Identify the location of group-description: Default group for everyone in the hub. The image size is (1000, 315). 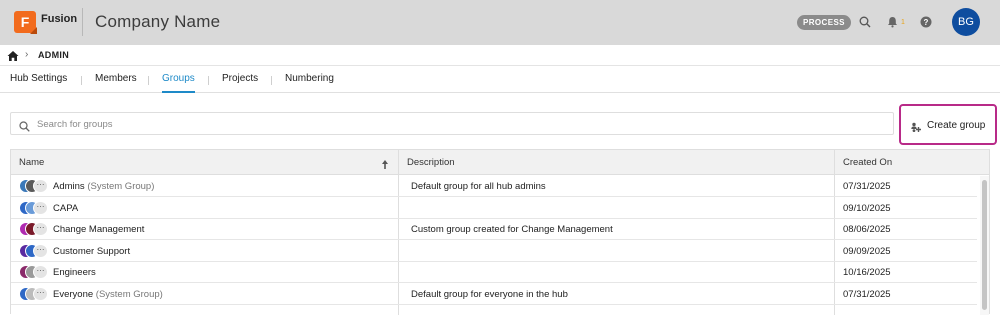
(489, 294).